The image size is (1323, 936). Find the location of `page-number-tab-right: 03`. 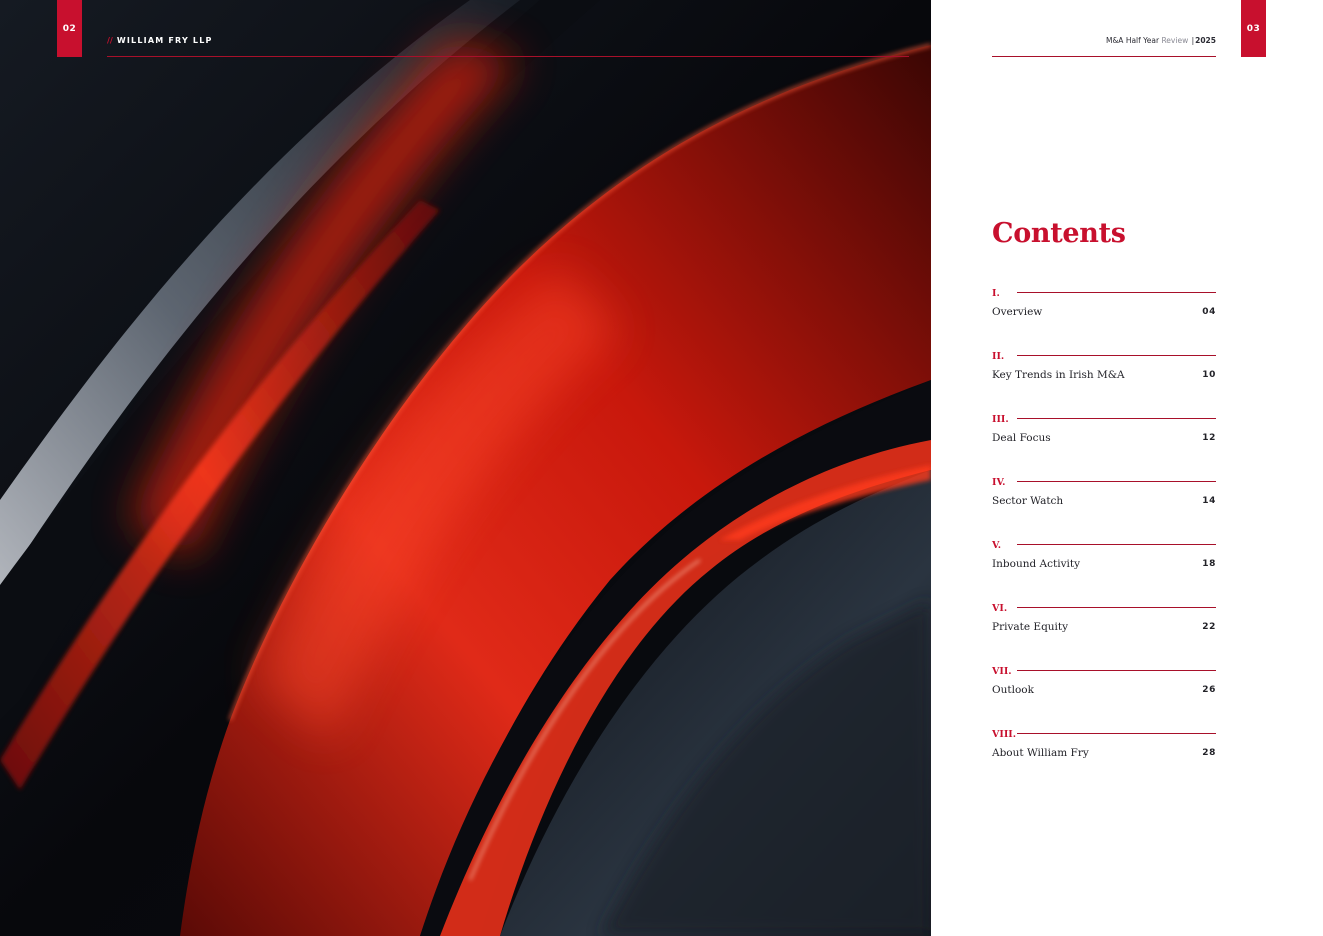

page-number-tab-right: 03 is located at coordinates (1253, 28).